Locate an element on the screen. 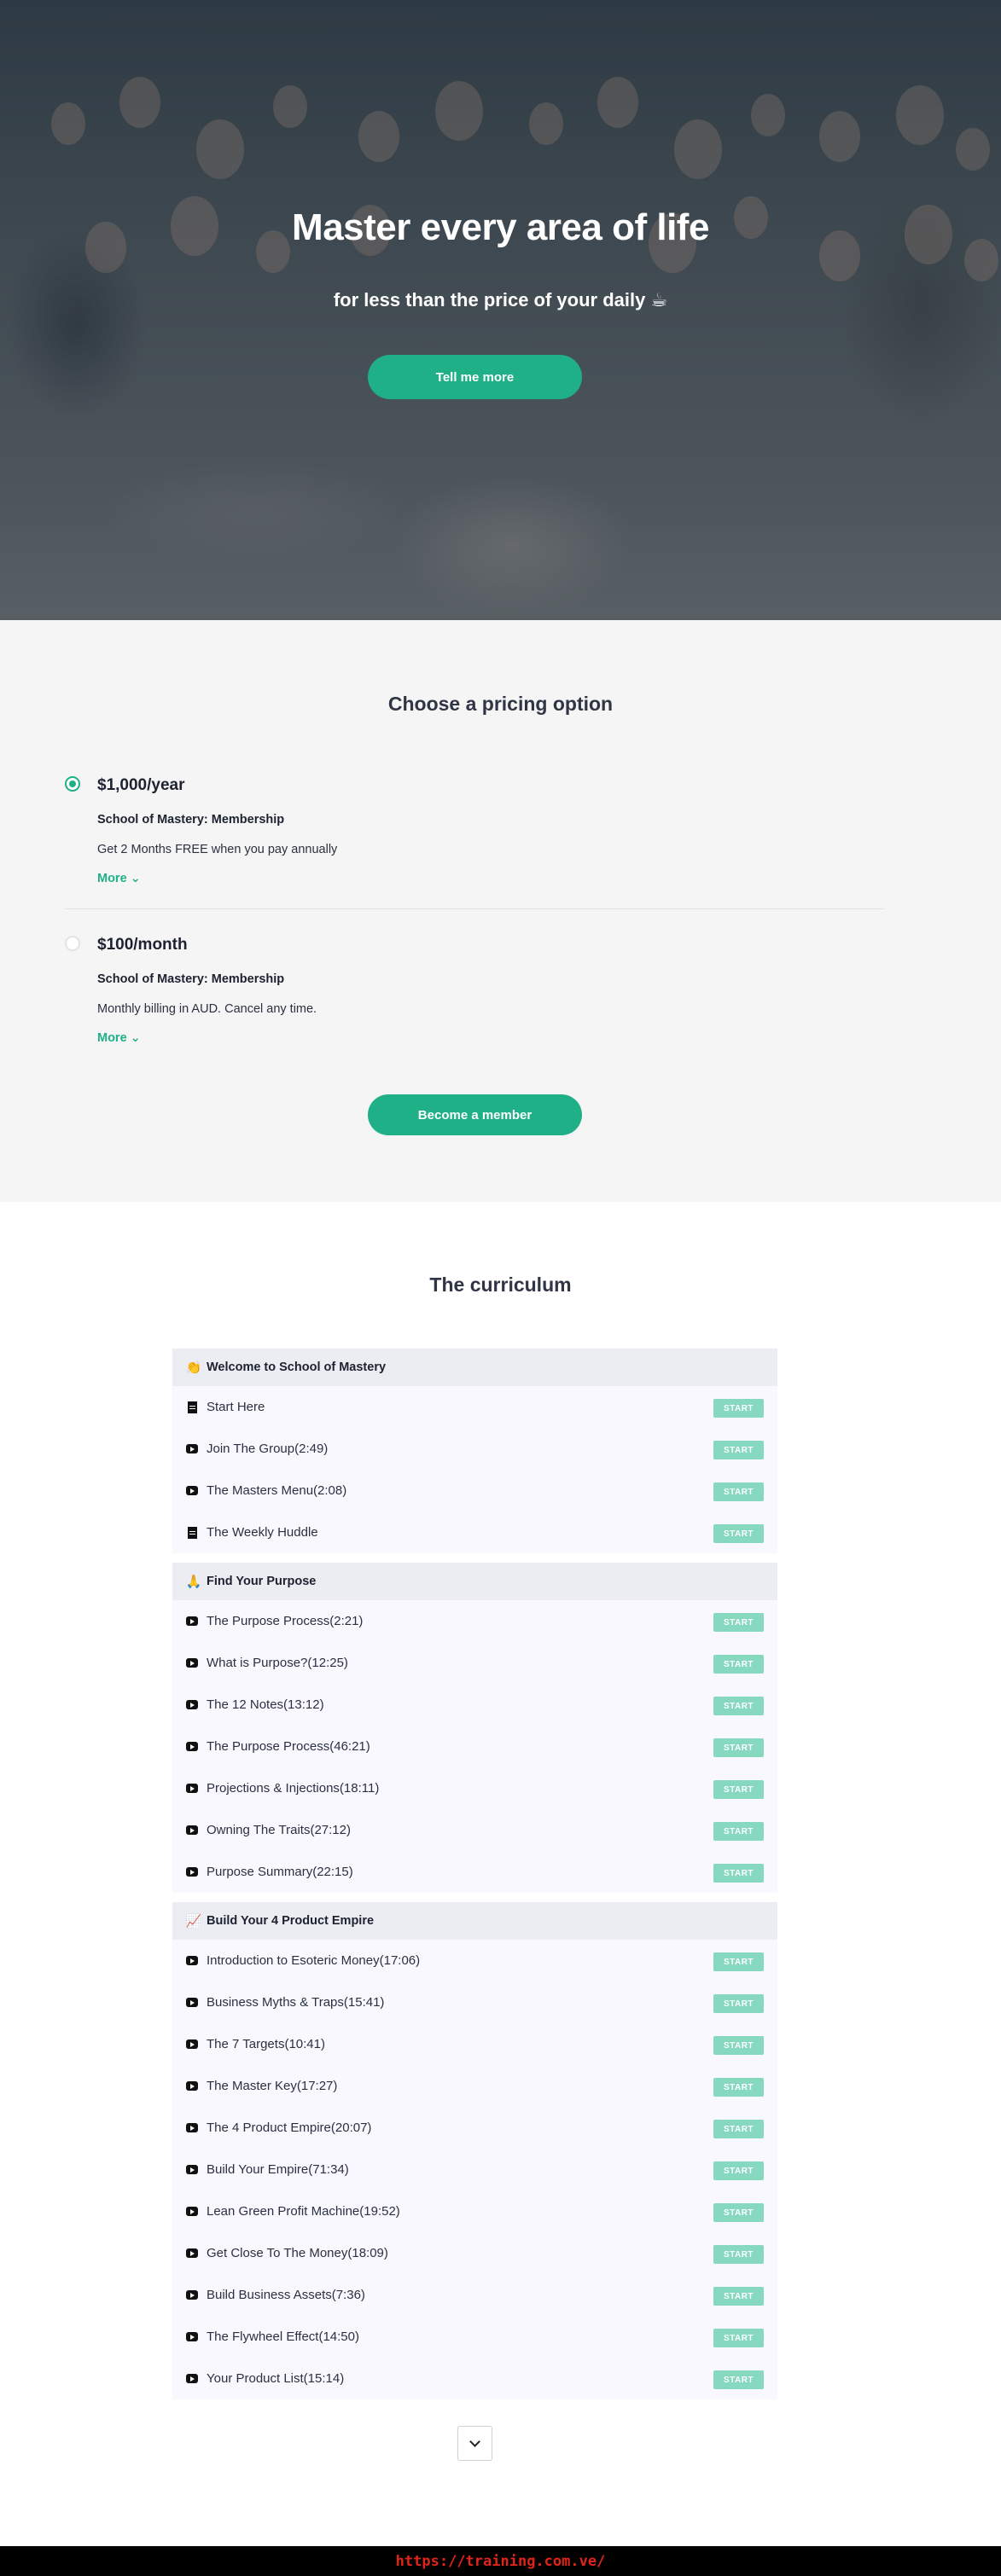  lesson-title: Start Here is located at coordinates (236, 1407).